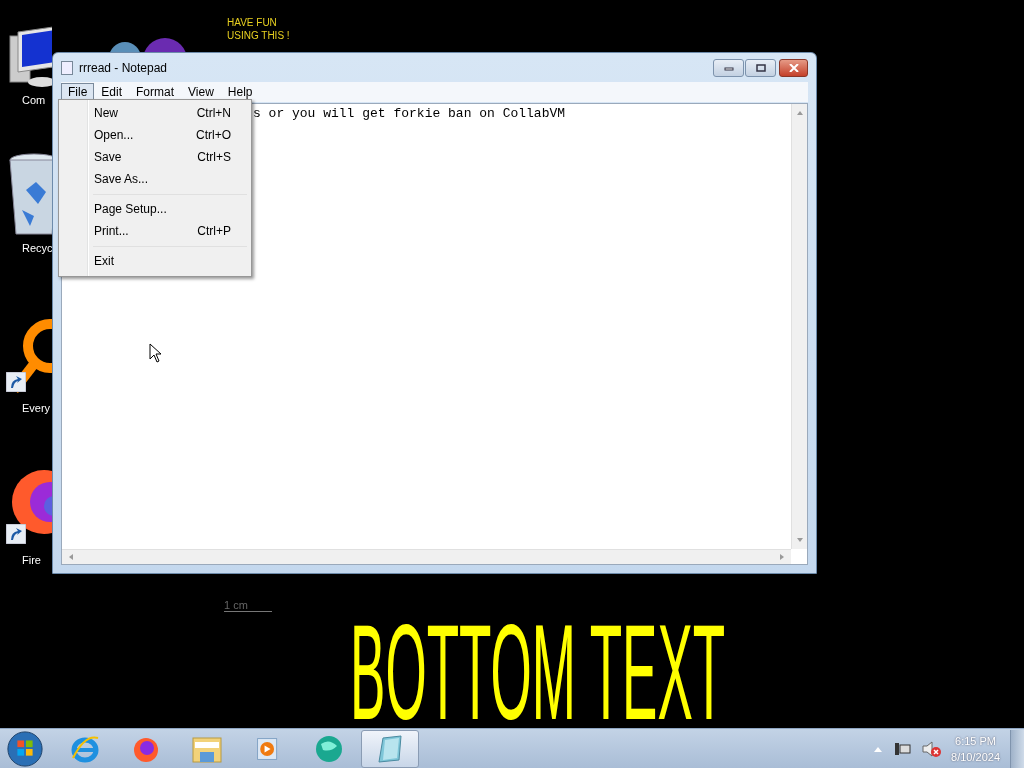 This screenshot has width=1024, height=768. What do you see at coordinates (155, 113) in the screenshot?
I see `menu-option: New Ctrl+N` at bounding box center [155, 113].